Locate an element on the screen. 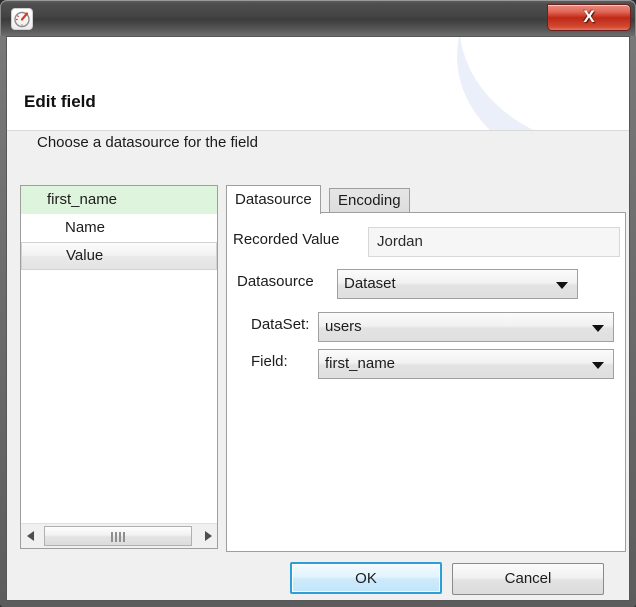 The image size is (636, 607). tree-horizontal-scrollbar is located at coordinates (119, 535).